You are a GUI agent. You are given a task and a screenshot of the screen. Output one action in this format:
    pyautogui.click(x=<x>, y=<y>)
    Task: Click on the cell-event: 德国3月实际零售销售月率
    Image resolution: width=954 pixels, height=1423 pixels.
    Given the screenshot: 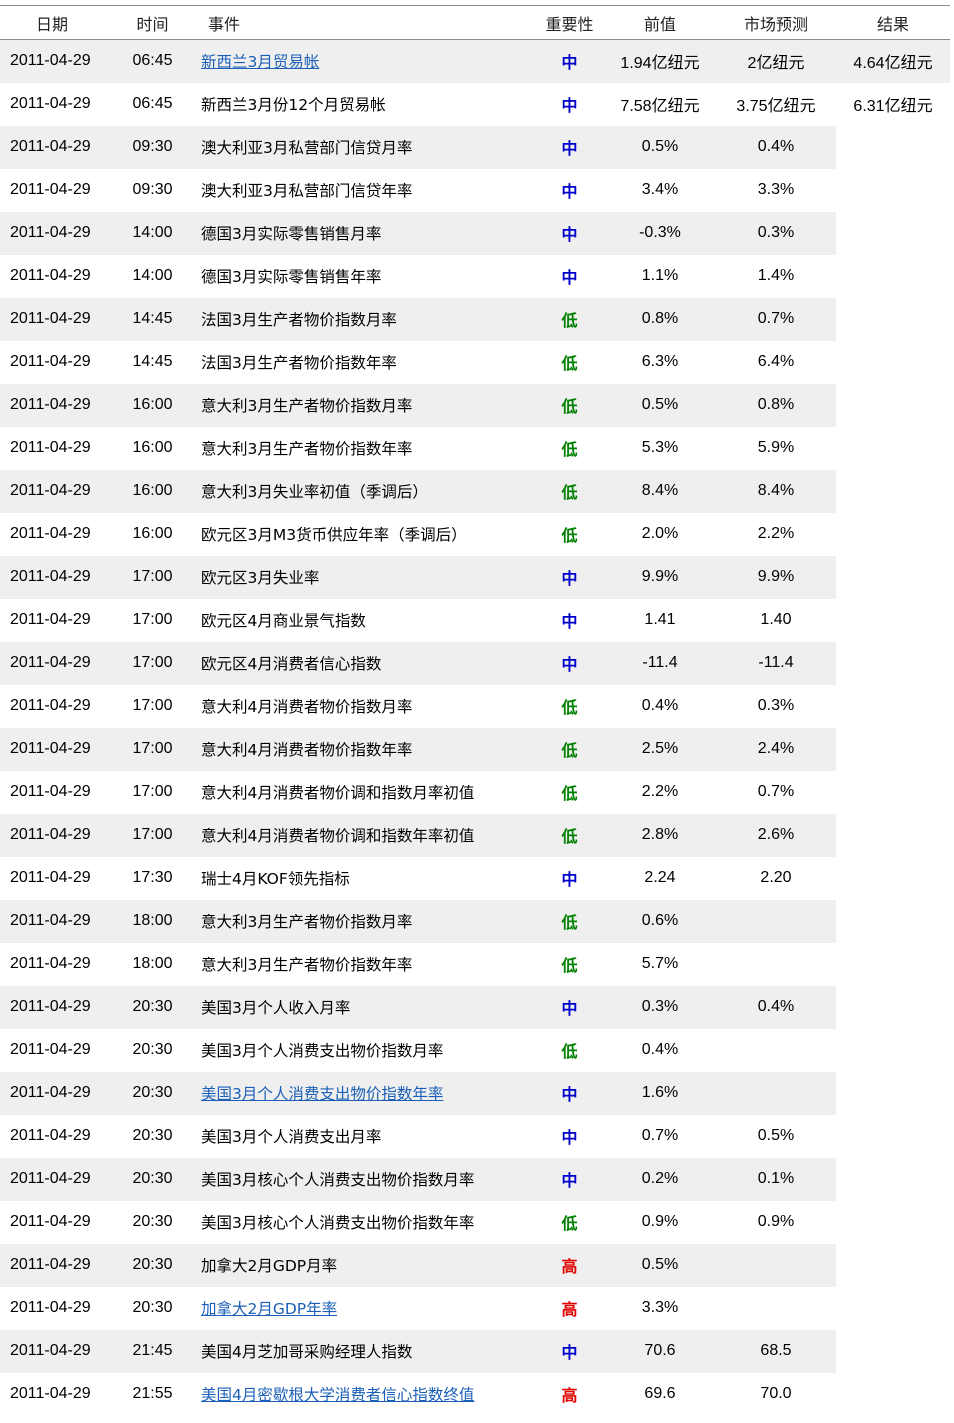 What is the action you would take?
    pyautogui.click(x=367, y=233)
    